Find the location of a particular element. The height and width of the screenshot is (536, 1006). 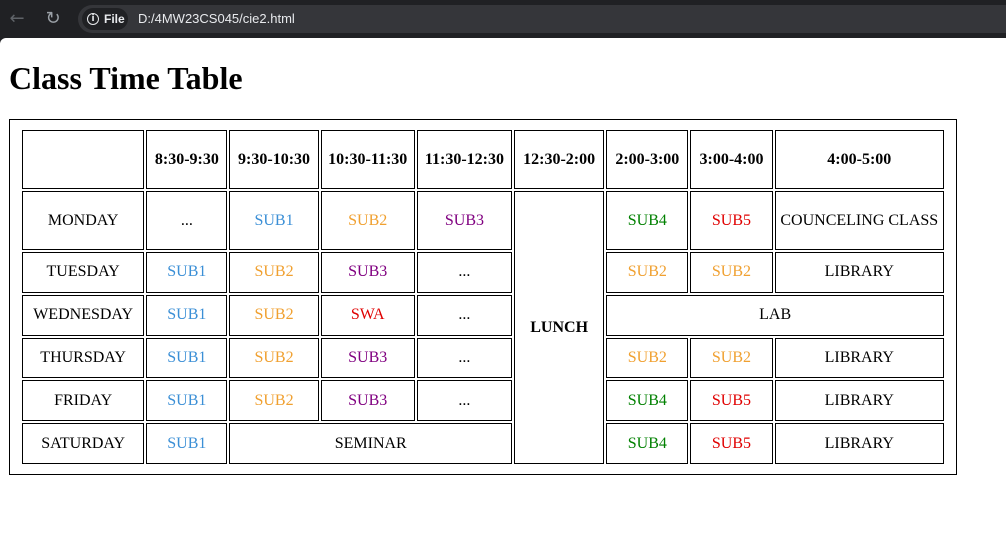

header-cell: 3:00-4:00 is located at coordinates (731, 159).